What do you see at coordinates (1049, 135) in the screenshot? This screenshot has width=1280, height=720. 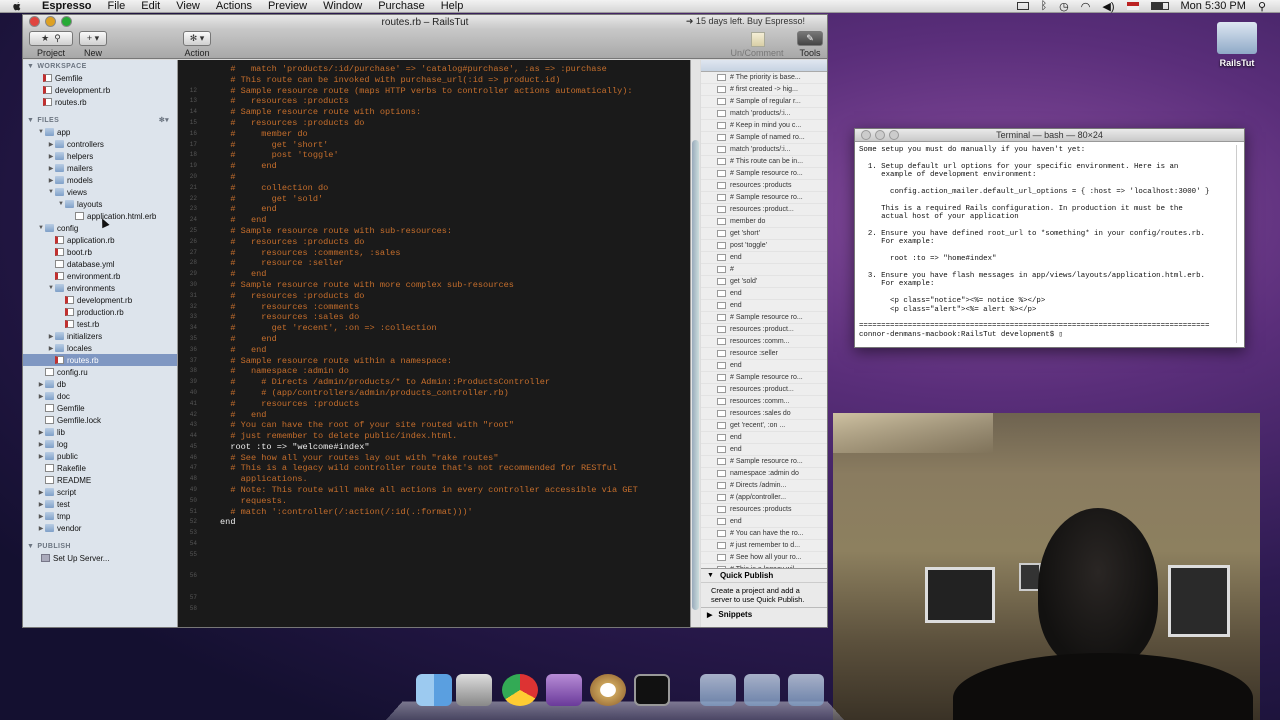 I see `terminal-titlebar: Terminal — bash — 80×24` at bounding box center [1049, 135].